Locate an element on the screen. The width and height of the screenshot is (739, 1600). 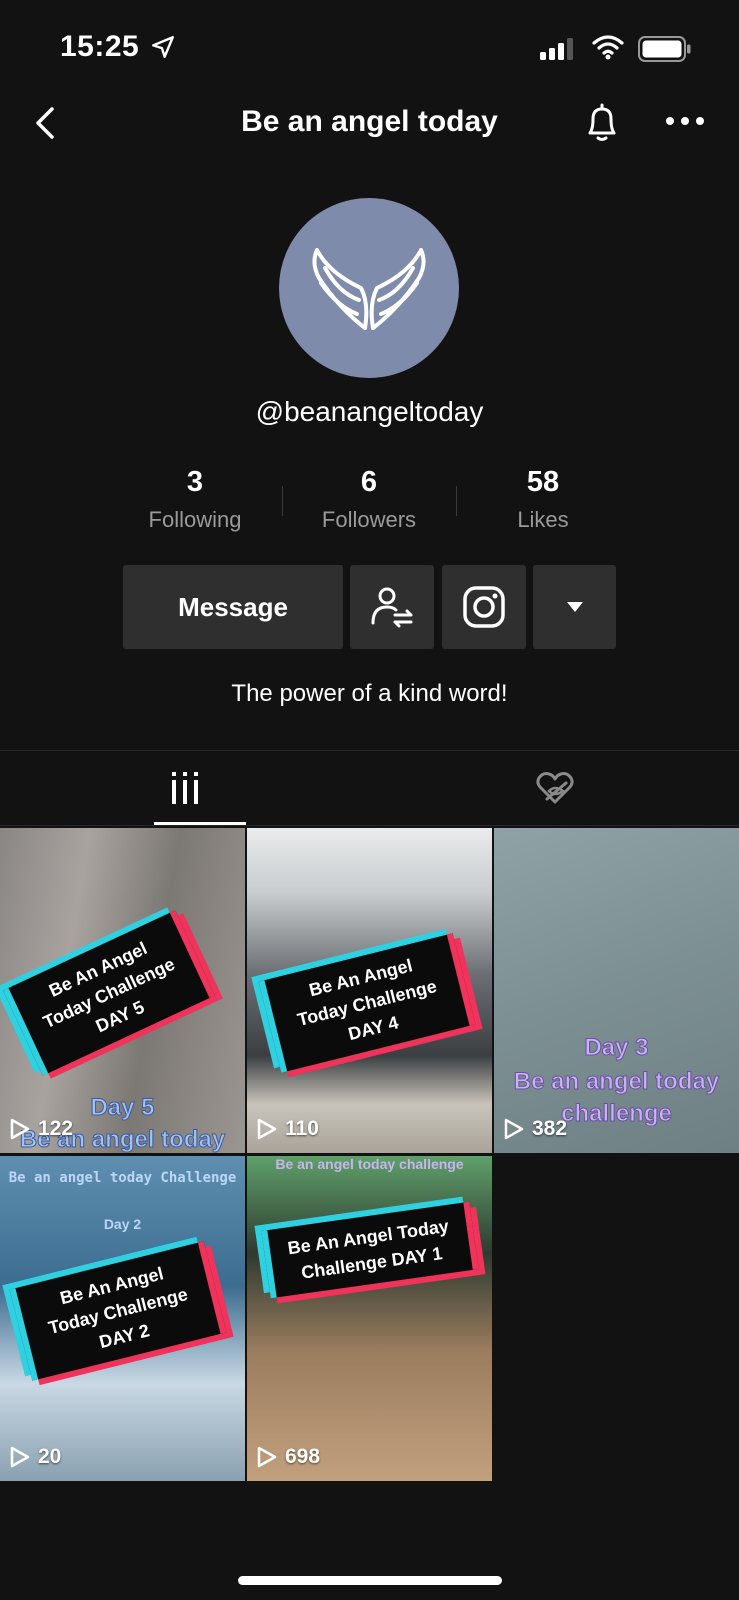
view-count-value: 382 is located at coordinates (550, 1128).